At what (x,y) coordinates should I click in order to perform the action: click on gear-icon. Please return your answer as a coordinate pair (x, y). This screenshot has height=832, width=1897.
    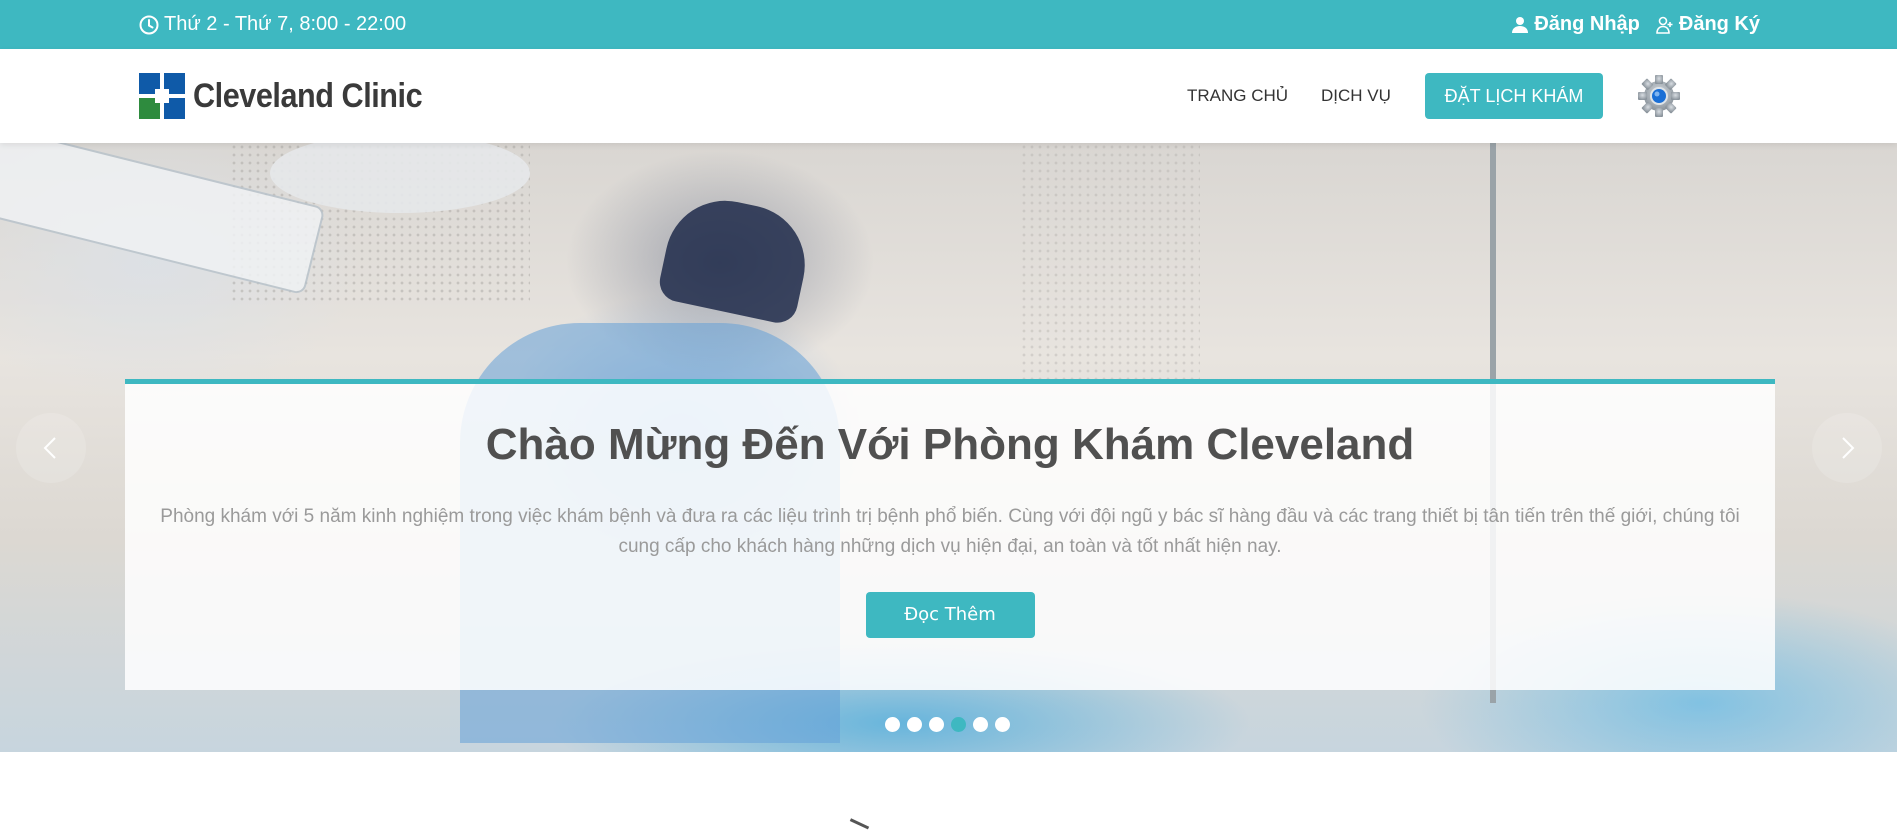
    Looking at the image, I should click on (1659, 96).